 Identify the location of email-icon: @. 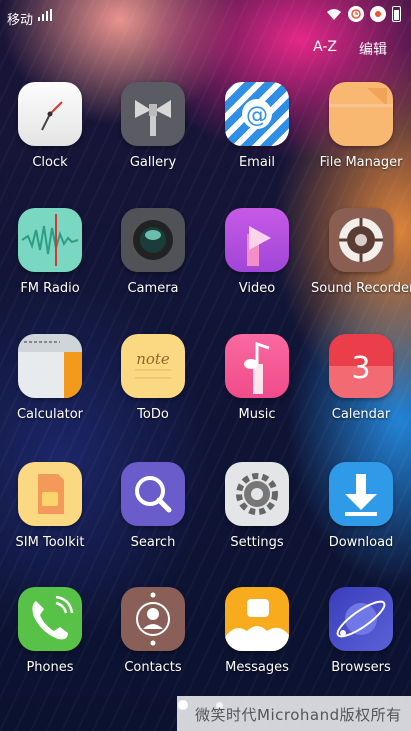
(257, 114).